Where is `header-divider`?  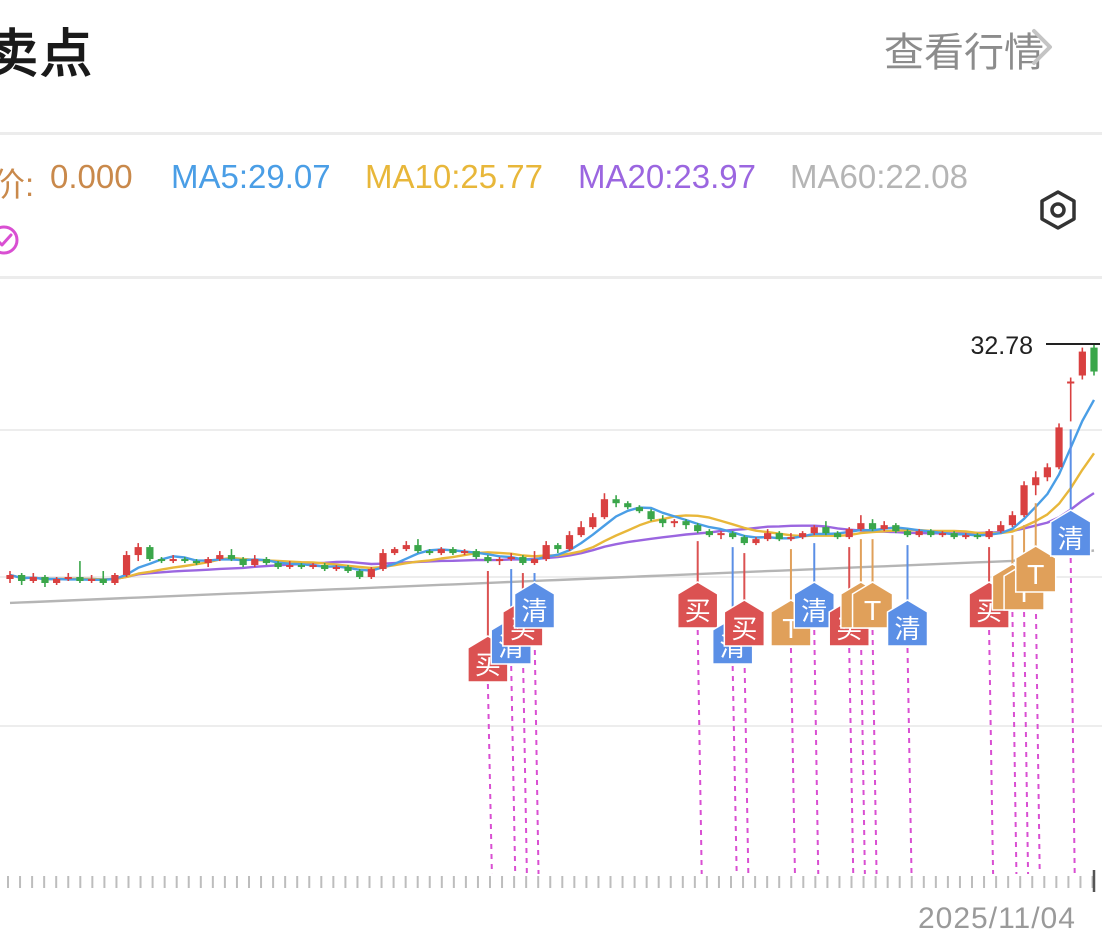
header-divider is located at coordinates (551, 133).